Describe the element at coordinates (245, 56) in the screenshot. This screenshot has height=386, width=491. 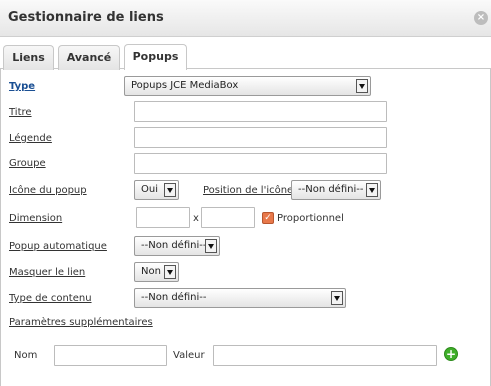
I see `tab-bar: Liens Avancé Popups` at that location.